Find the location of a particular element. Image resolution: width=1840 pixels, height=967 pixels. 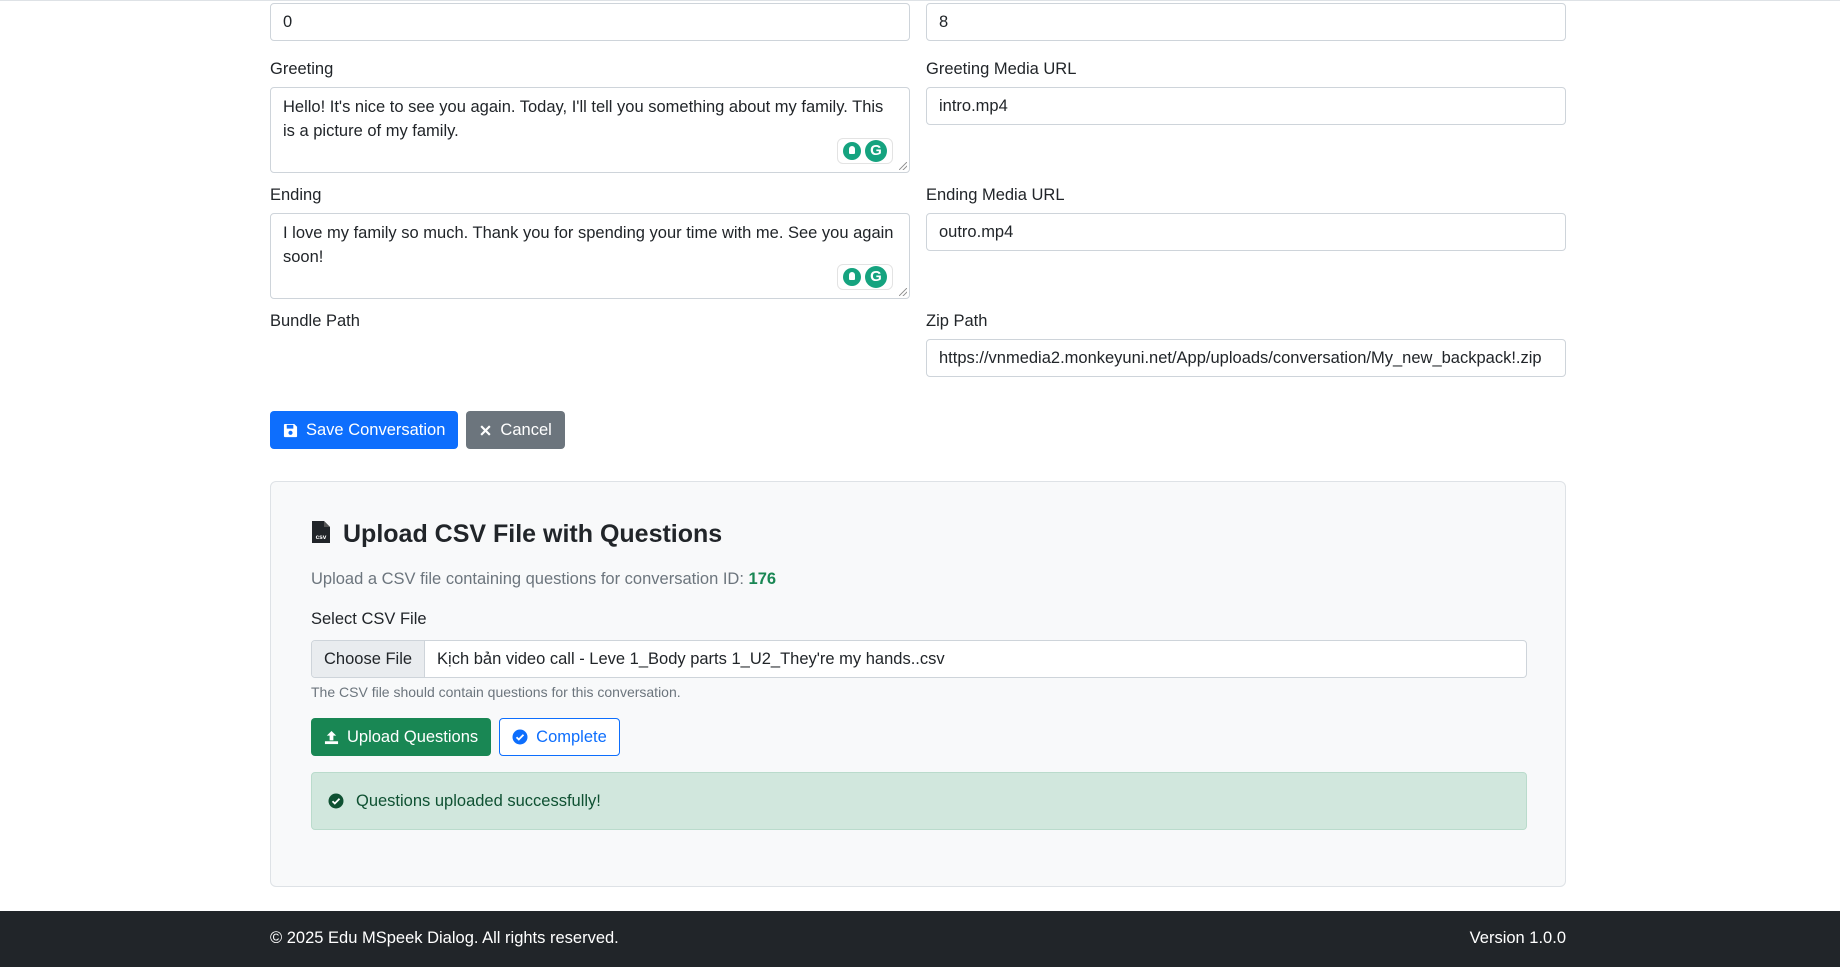

close-icon is located at coordinates (485, 430).